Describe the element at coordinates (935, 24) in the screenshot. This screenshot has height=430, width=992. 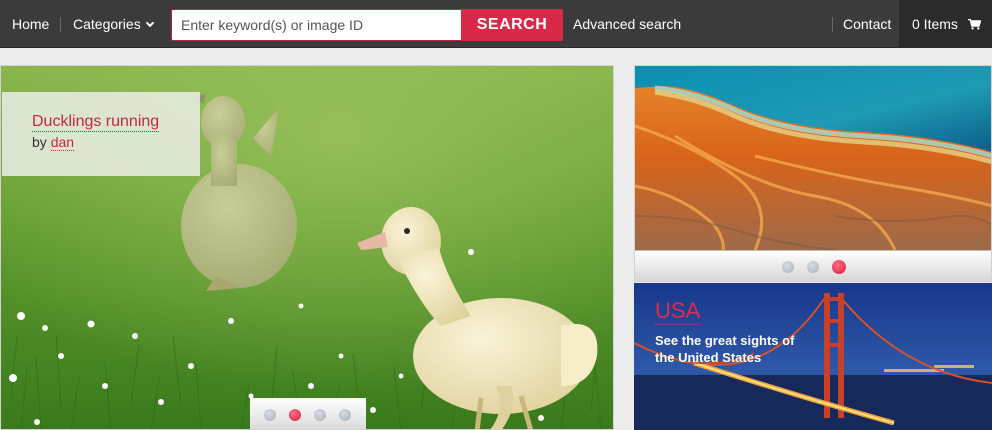
I see `cart-count: 0 Items` at that location.